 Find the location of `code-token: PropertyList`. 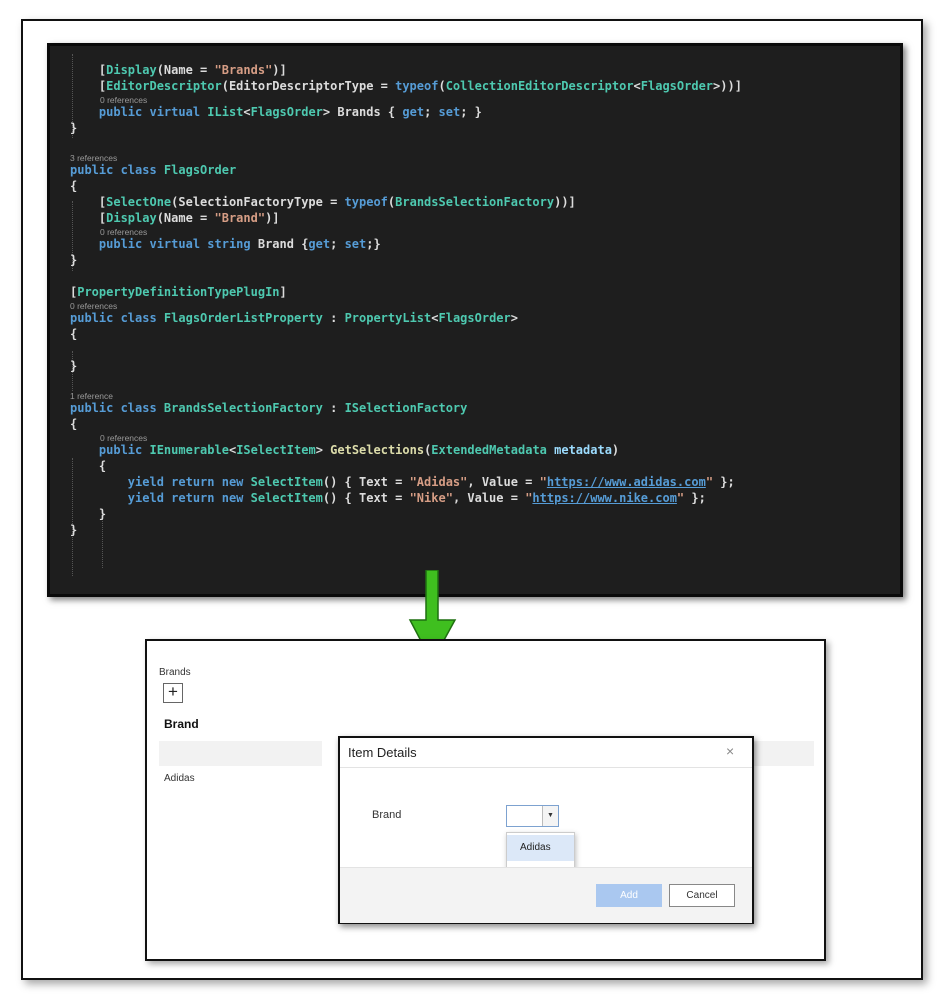

code-token: PropertyList is located at coordinates (388, 318).